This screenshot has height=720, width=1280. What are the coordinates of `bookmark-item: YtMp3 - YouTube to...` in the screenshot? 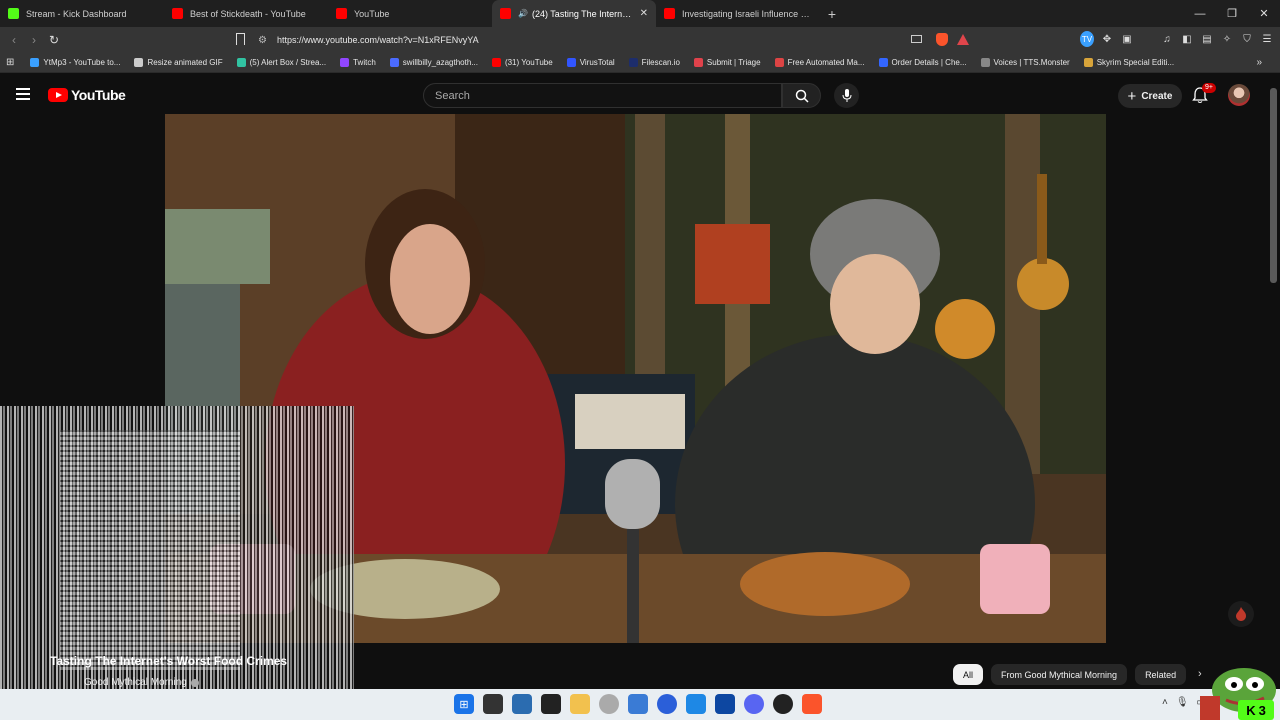 It's located at (75, 62).